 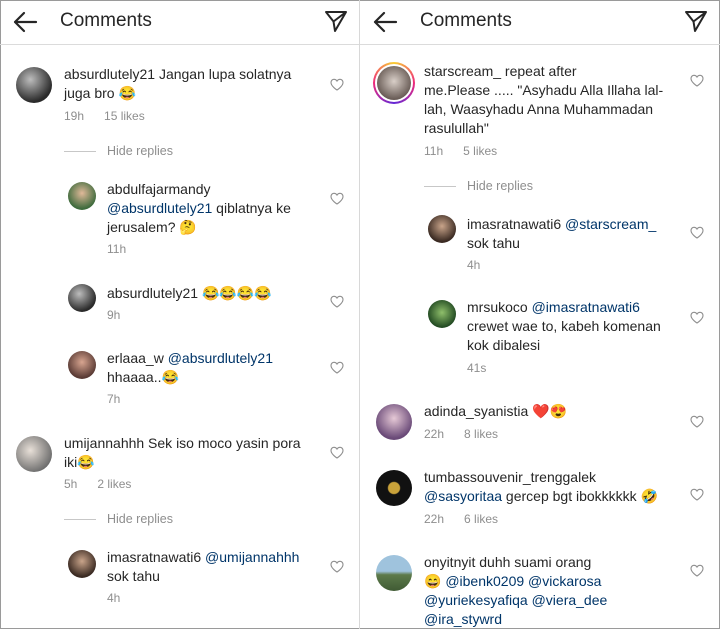 I want to click on comment-likes: 8 likes, so click(x=481, y=434).